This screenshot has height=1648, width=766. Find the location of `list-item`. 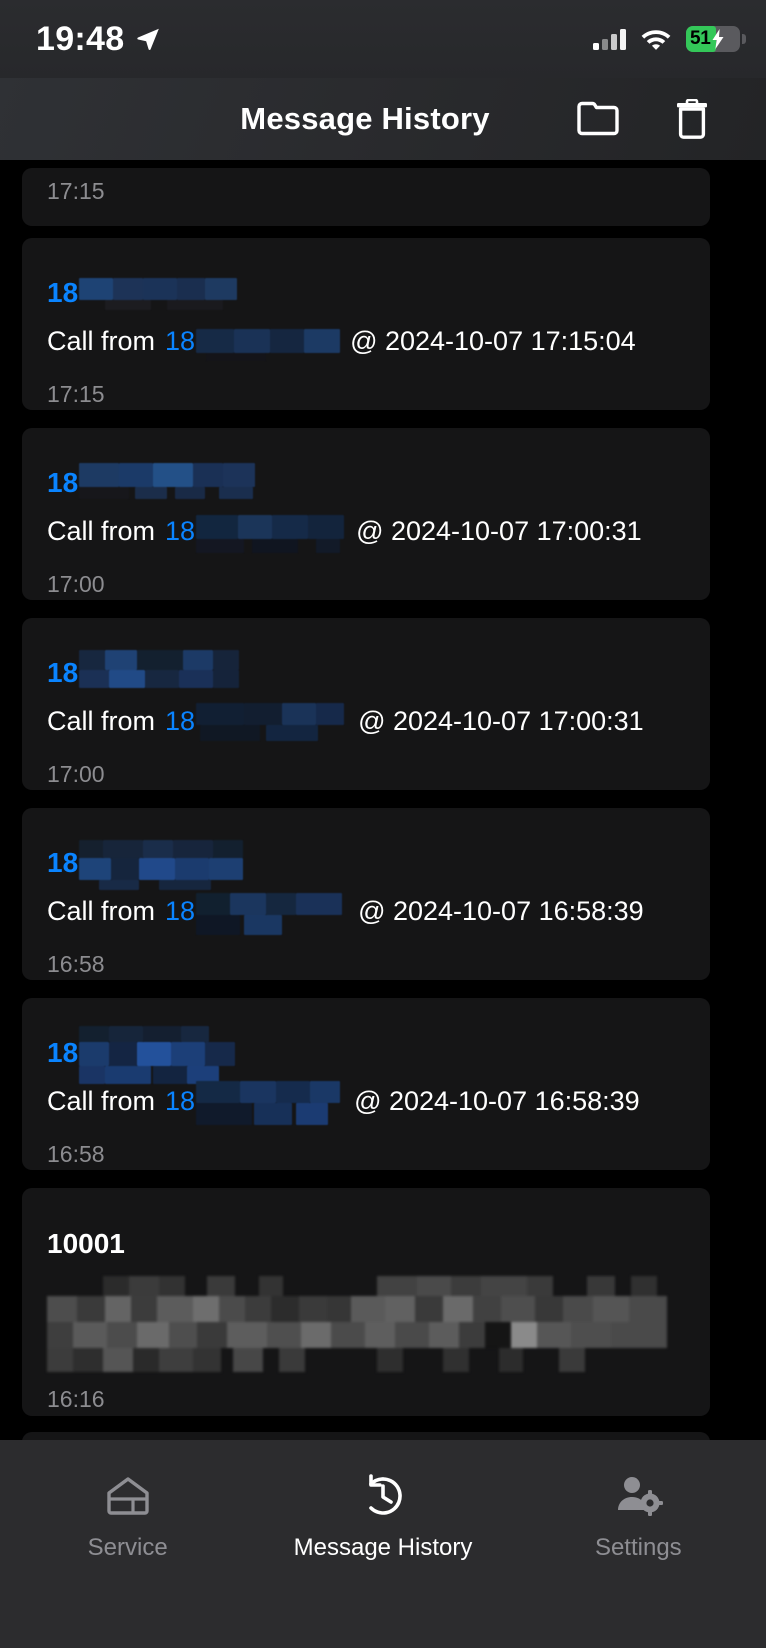

list-item is located at coordinates (366, 1436).